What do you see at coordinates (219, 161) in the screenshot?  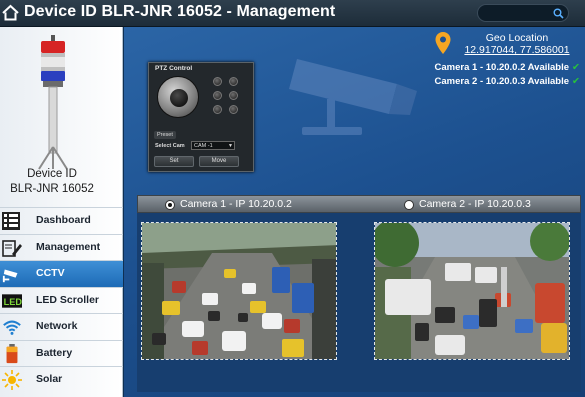 I see `move-button: Move` at bounding box center [219, 161].